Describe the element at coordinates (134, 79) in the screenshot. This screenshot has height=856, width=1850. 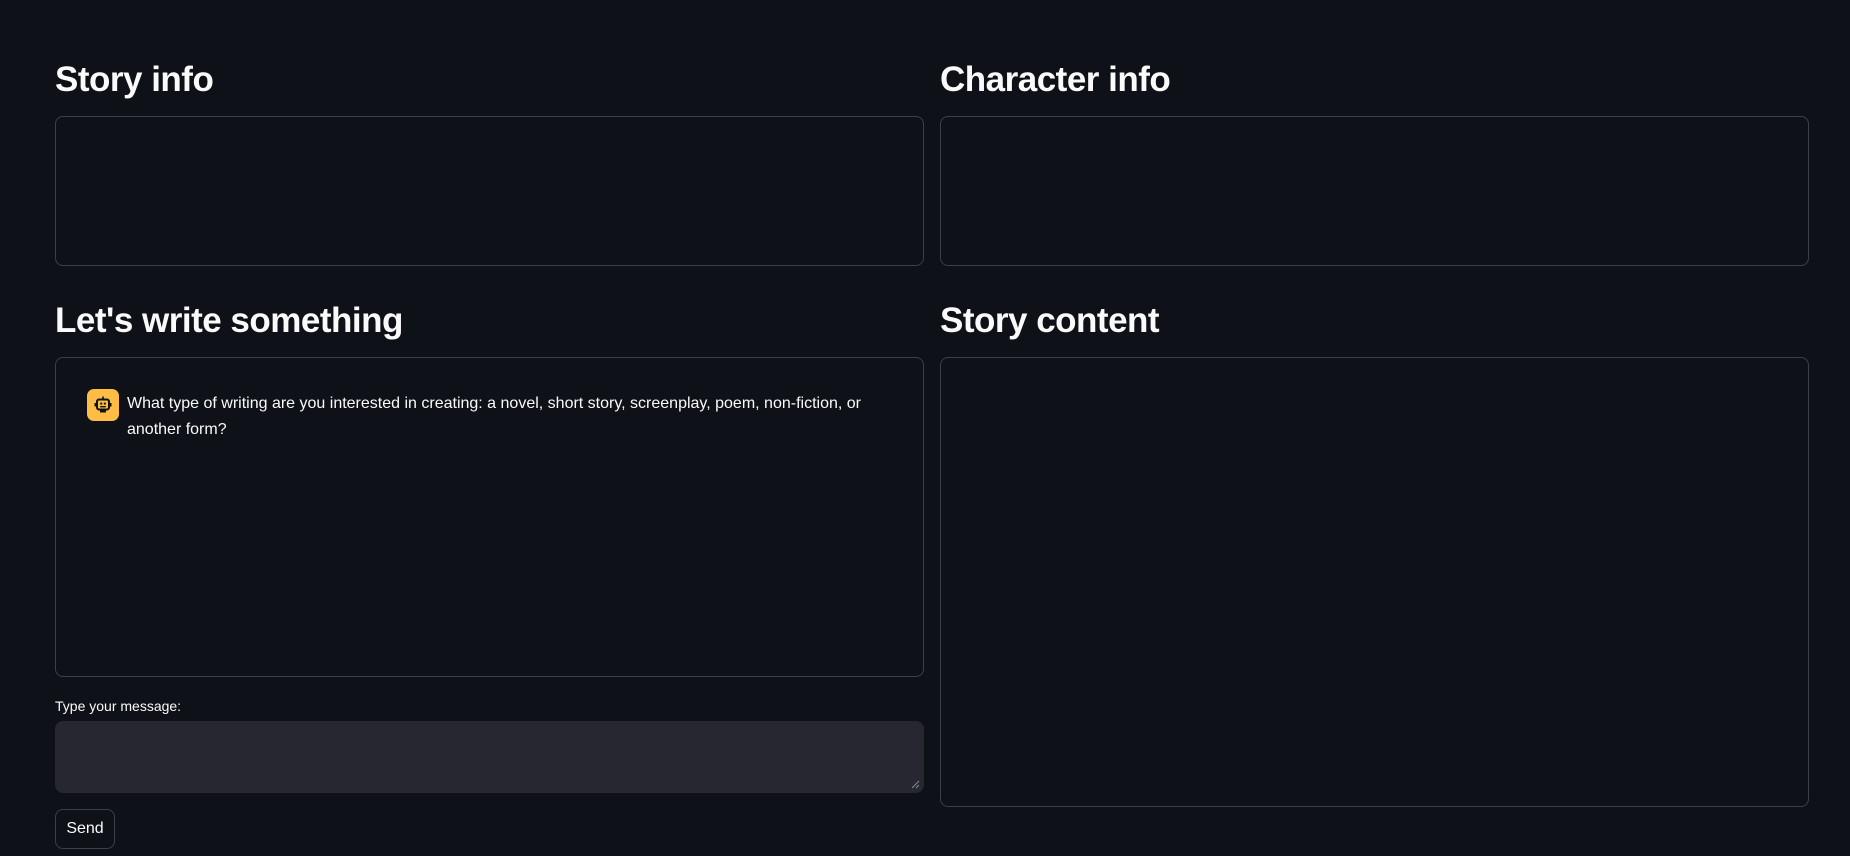
I see `story-info-heading: Story info` at that location.